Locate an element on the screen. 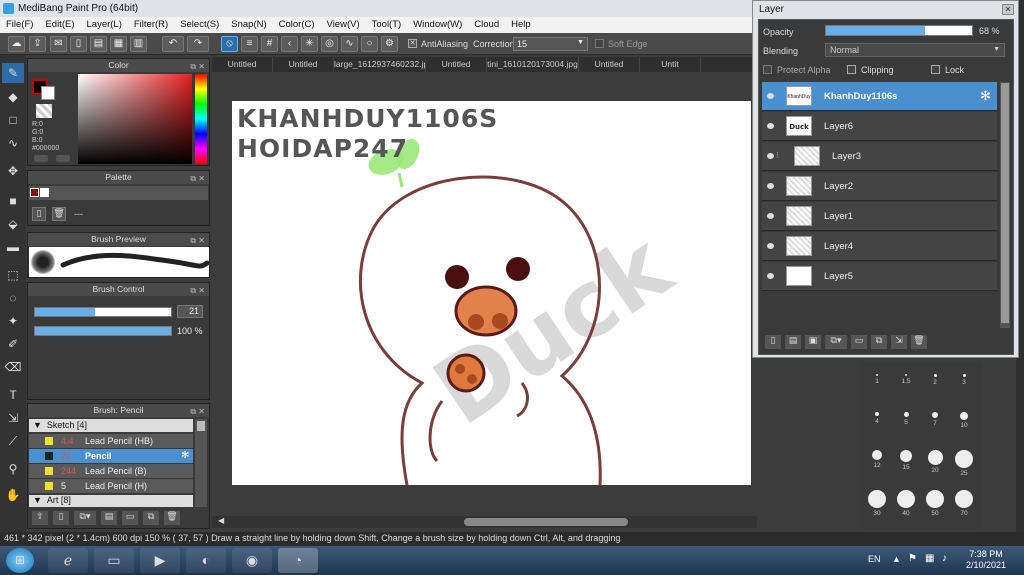 This screenshot has height=575, width=1024. brush-size-preset: 70 is located at coordinates (964, 501).